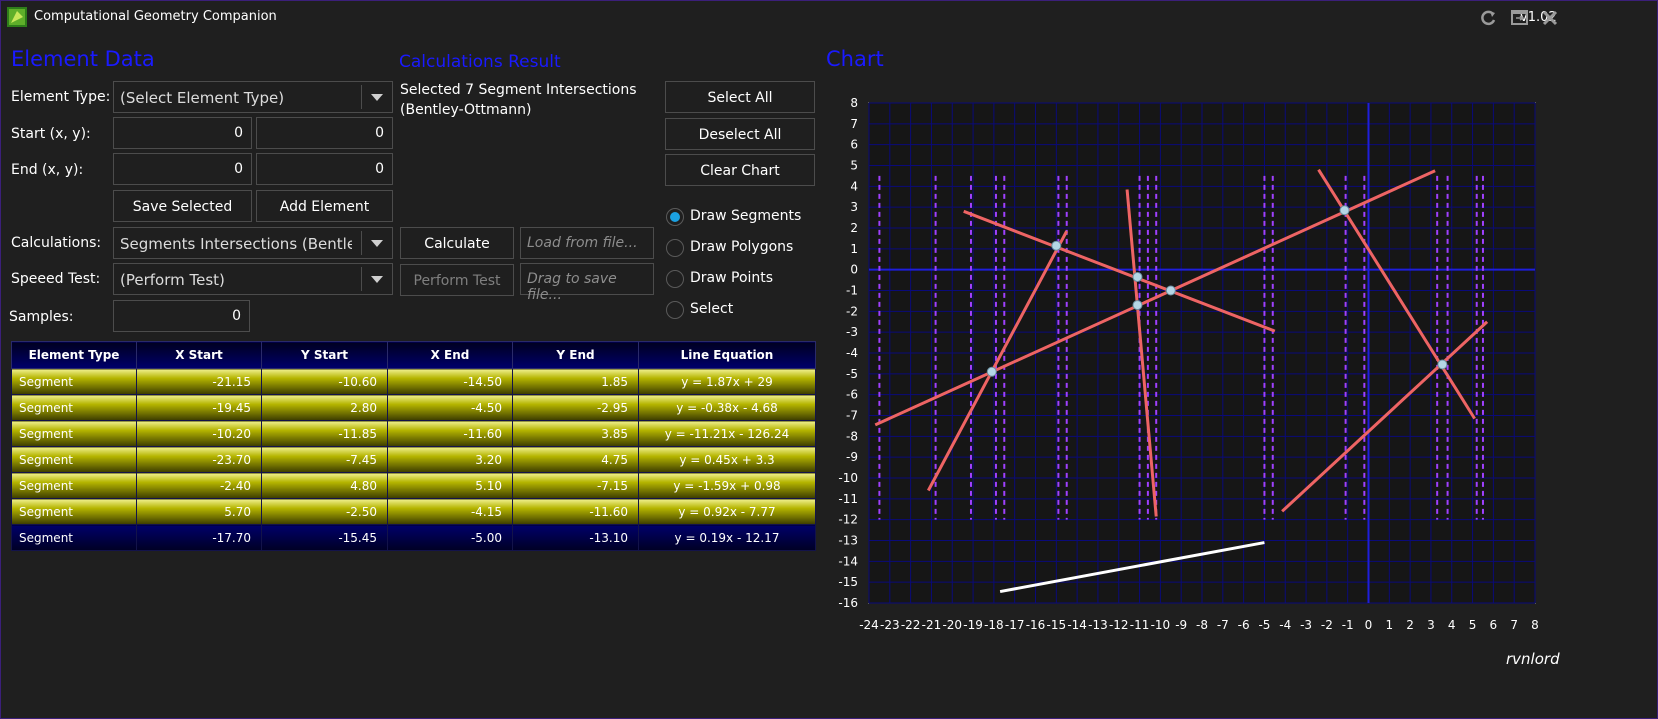 This screenshot has width=1658, height=719. Describe the element at coordinates (1410, 625) in the screenshot. I see `x-tick-label: 2` at that location.